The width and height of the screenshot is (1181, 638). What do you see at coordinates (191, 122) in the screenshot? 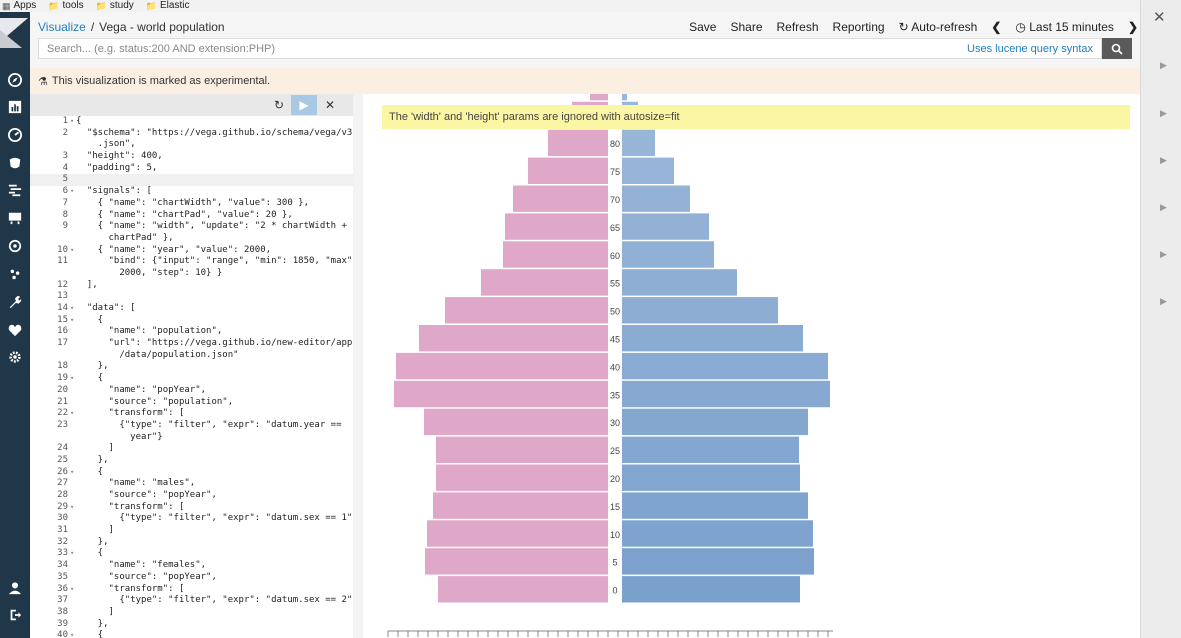
I see `code-line: 1 ▾{` at bounding box center [191, 122].